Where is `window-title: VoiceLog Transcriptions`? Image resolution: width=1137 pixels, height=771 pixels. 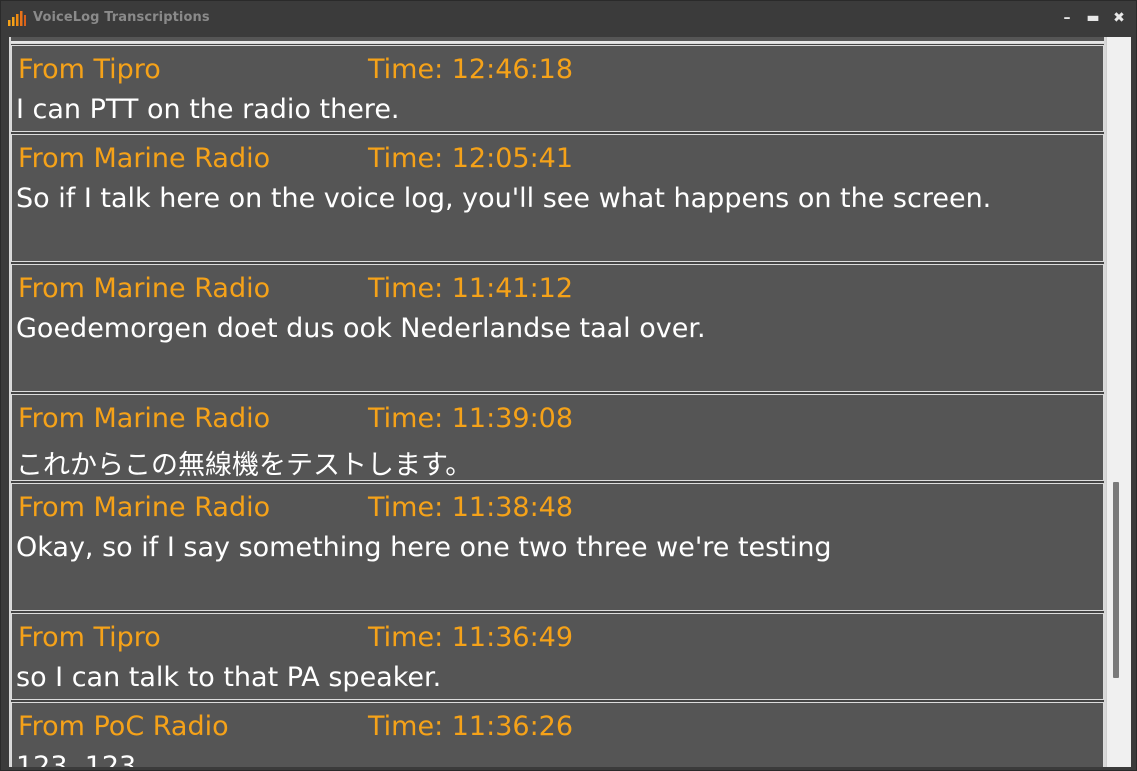
window-title: VoiceLog Transcriptions is located at coordinates (121, 17).